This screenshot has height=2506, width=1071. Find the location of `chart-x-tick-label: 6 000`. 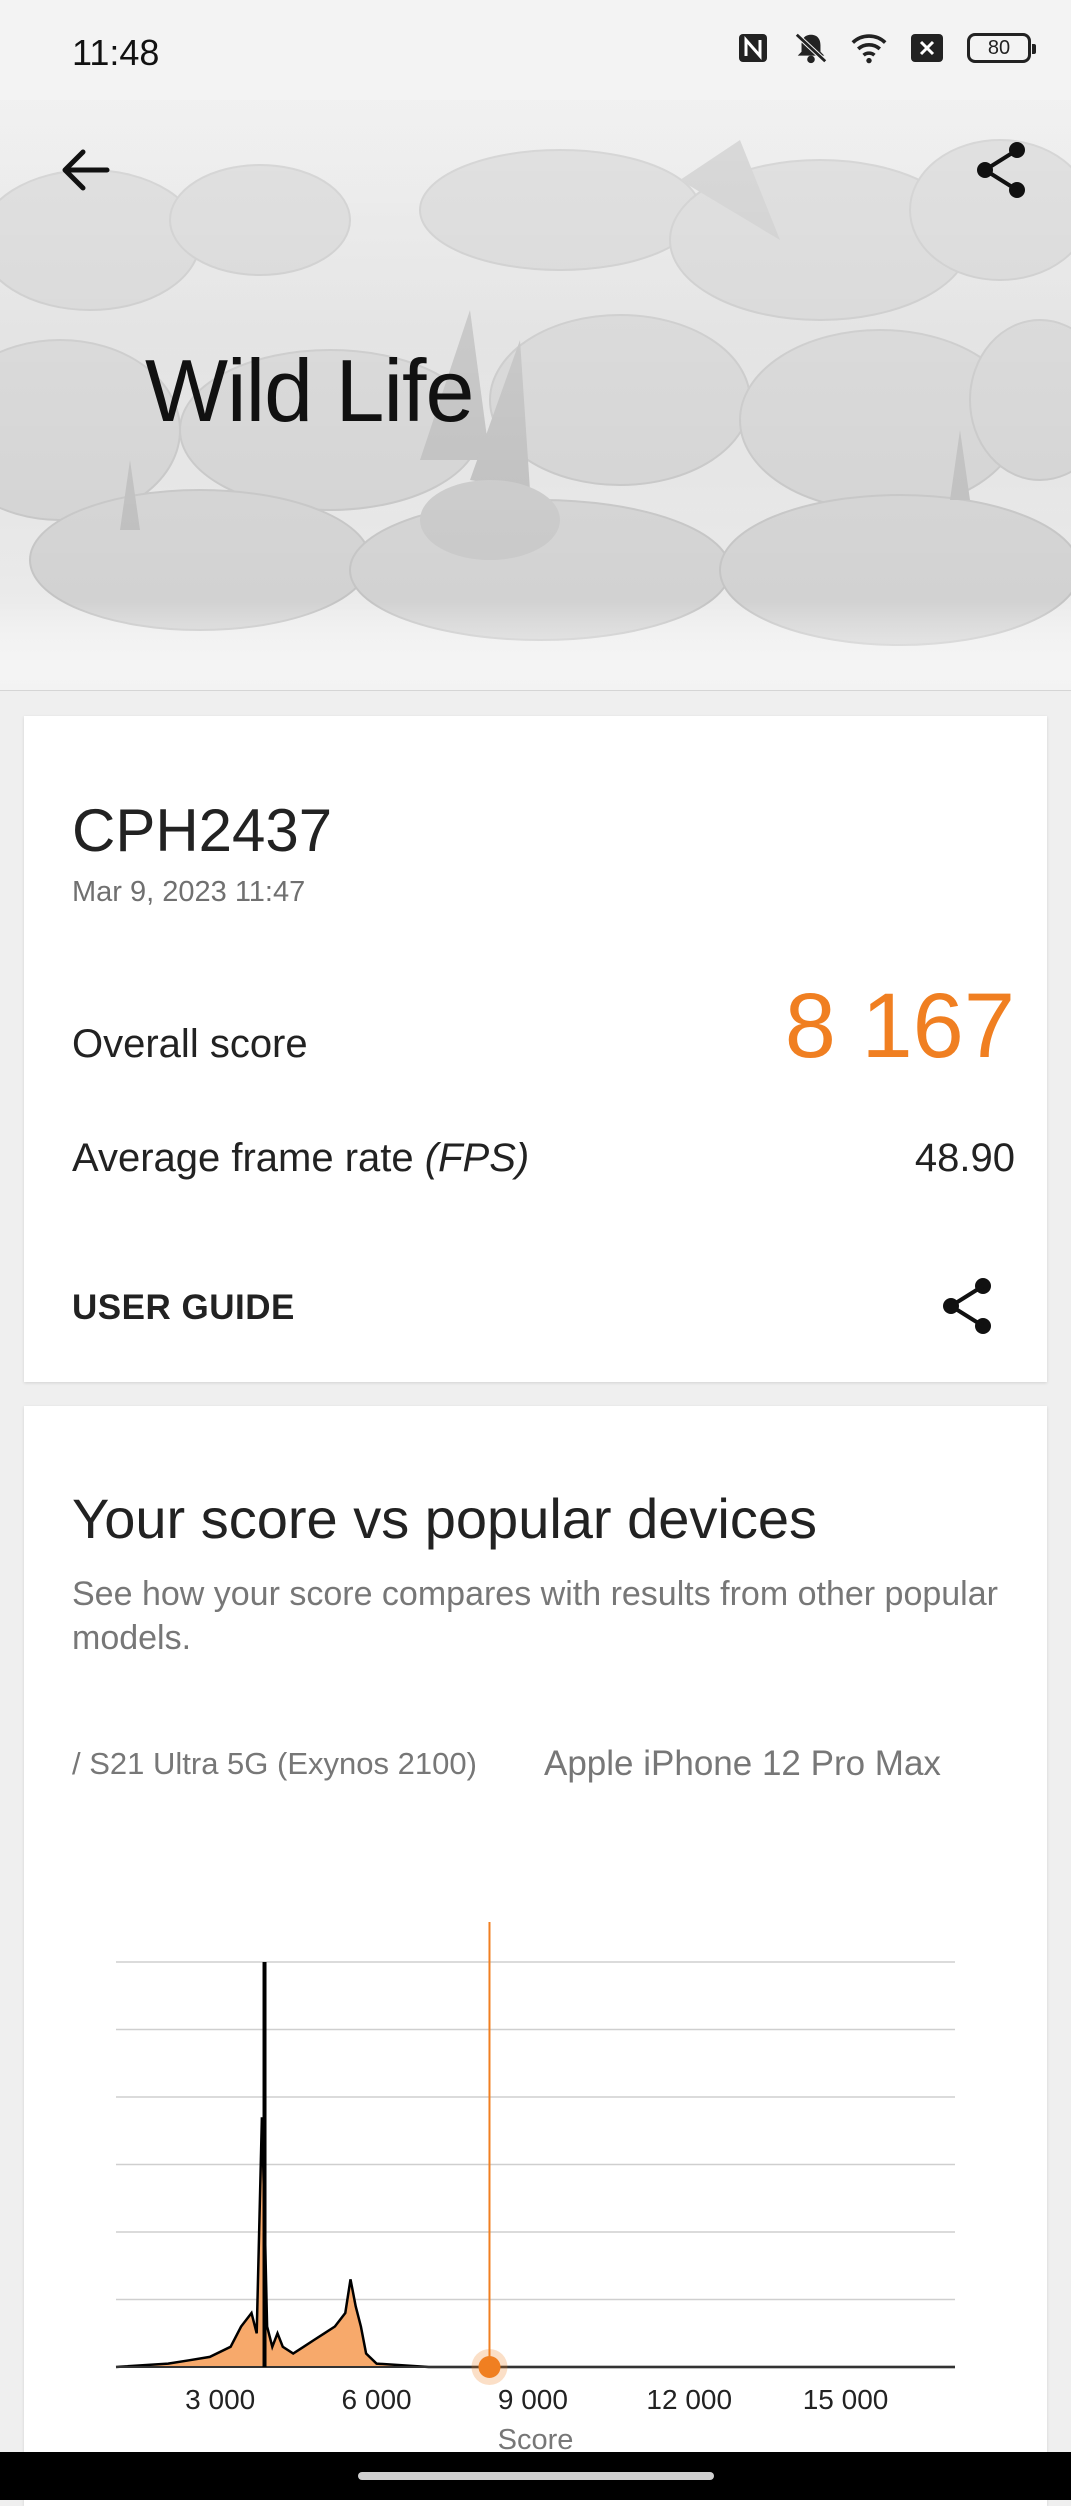

chart-x-tick-label: 6 000 is located at coordinates (377, 2399).